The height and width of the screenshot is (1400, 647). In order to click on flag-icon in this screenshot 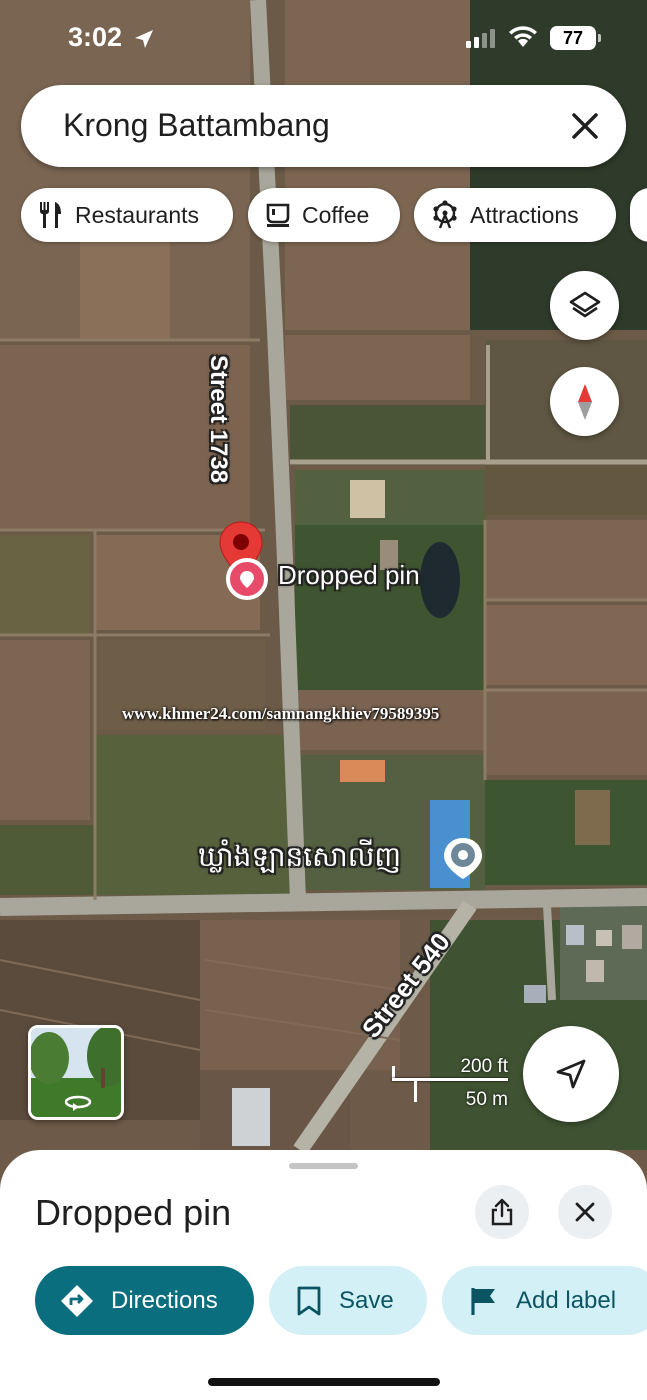, I will do `click(483, 1301)`.